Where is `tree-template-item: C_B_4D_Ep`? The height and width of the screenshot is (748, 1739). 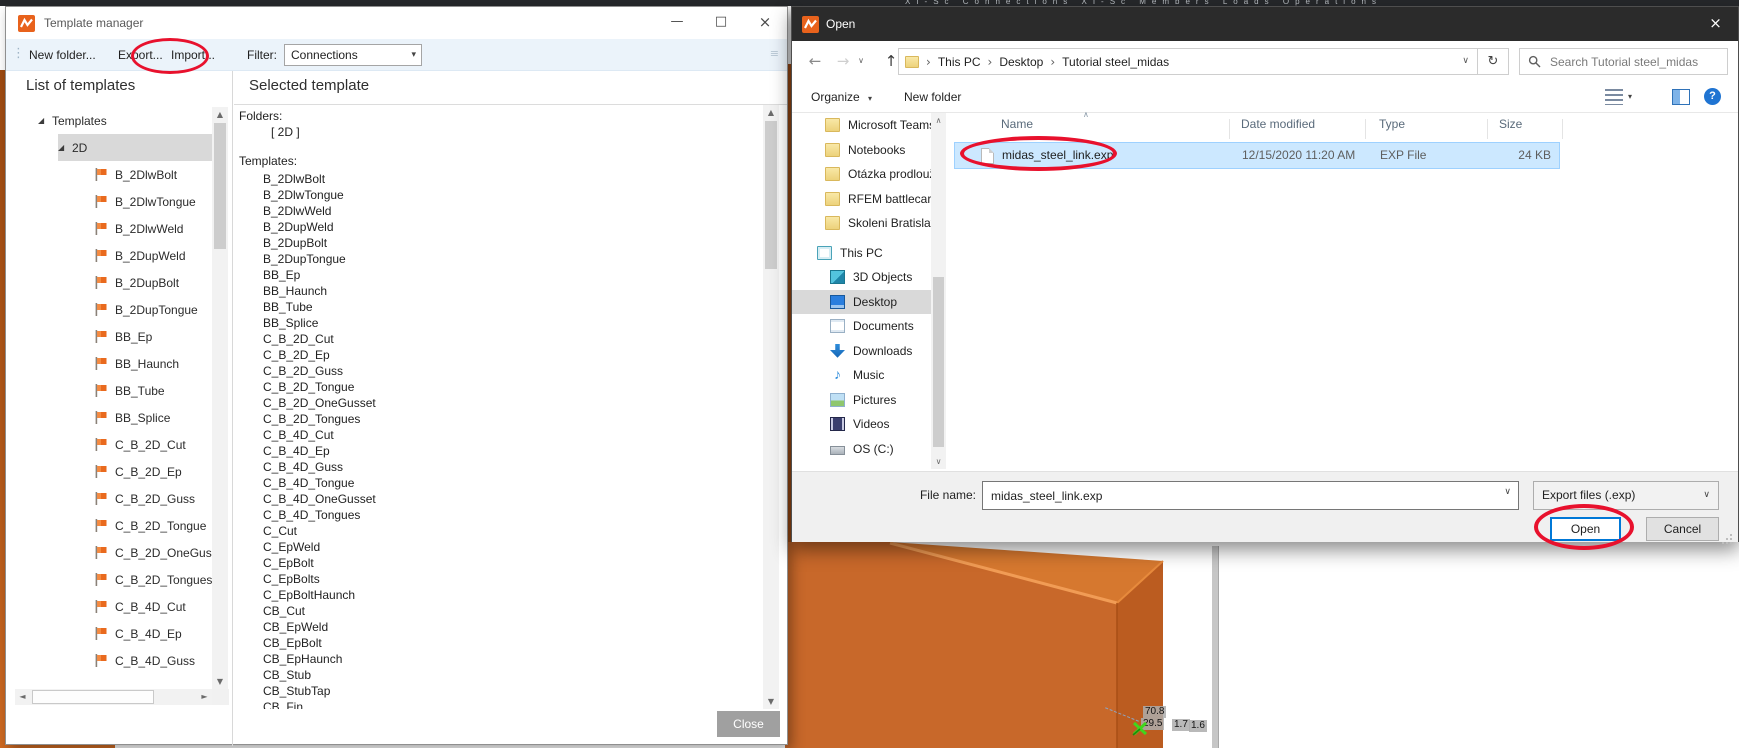
tree-template-item: C_B_4D_Ep is located at coordinates (113, 633).